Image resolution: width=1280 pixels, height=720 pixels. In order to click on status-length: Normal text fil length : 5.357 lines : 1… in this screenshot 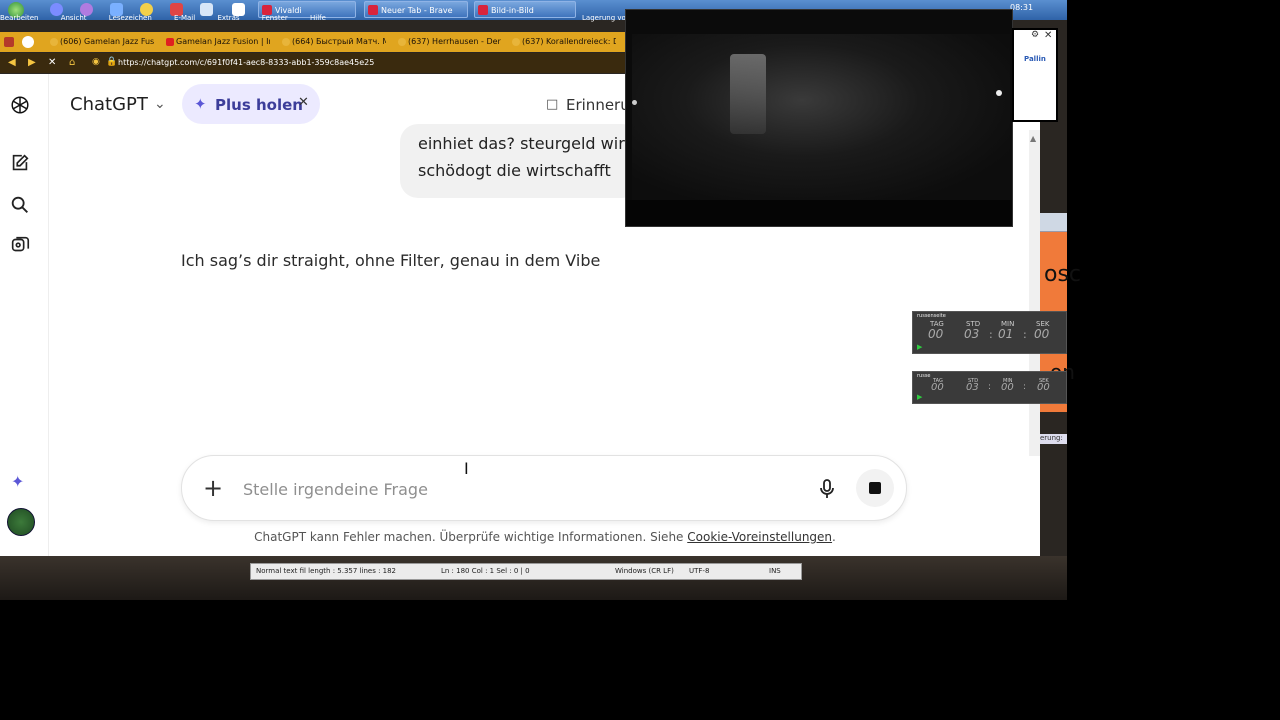, I will do `click(326, 571)`.